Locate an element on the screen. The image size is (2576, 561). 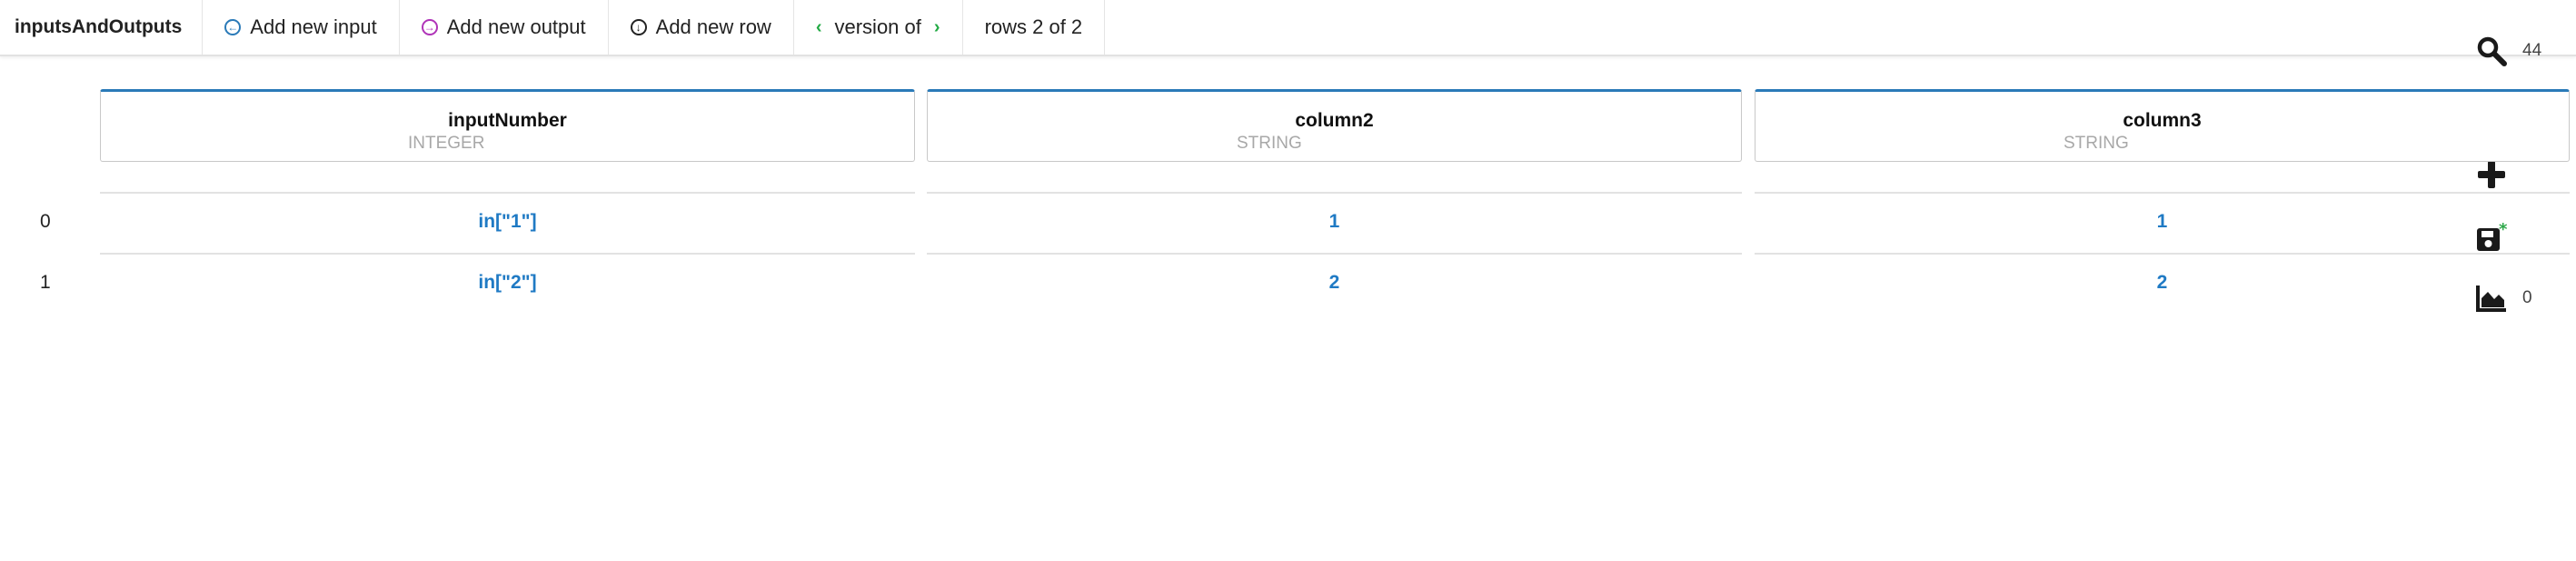
row-index: 0 is located at coordinates (46, 221).